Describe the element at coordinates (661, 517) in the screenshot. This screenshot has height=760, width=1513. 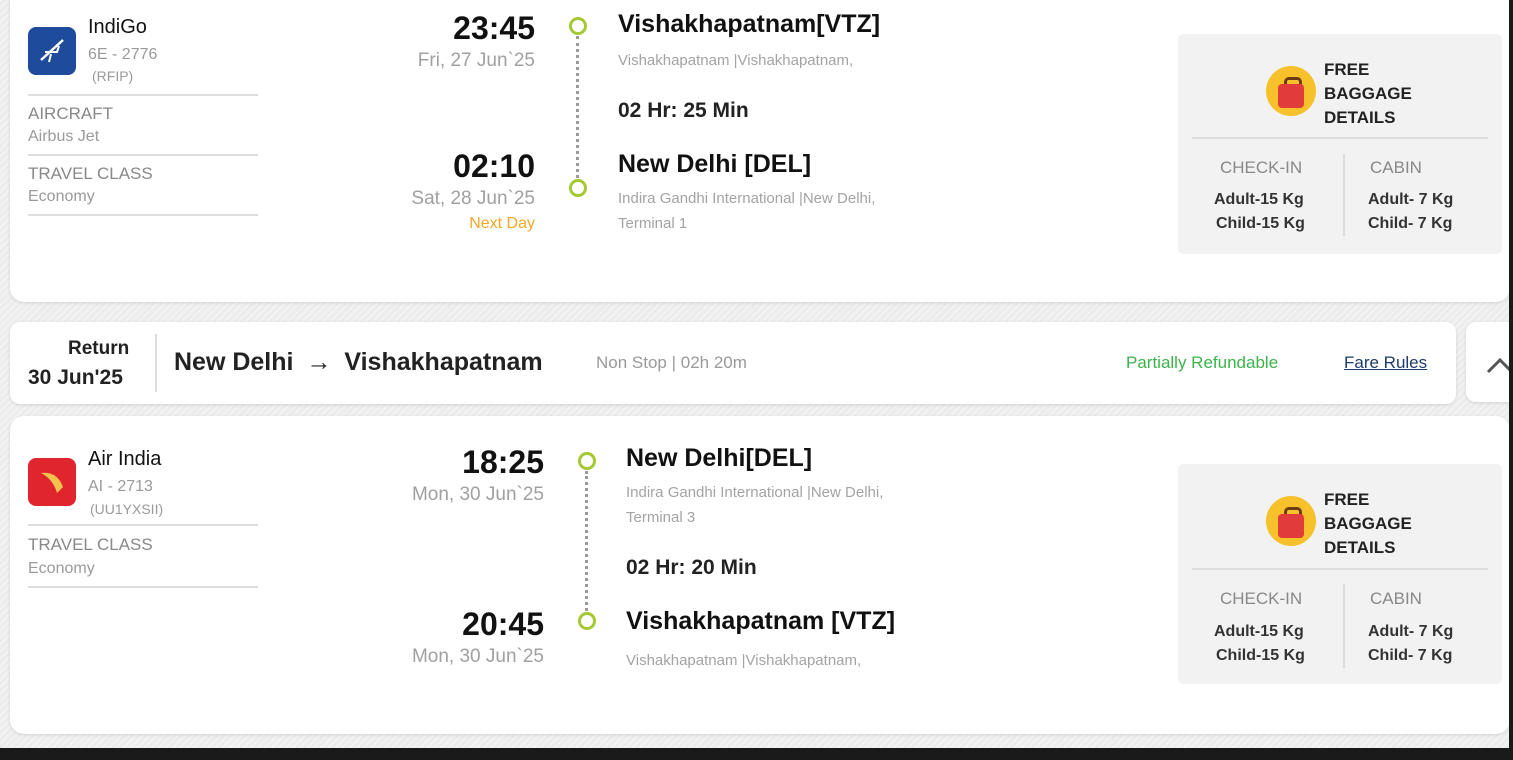
I see `departure-terminal: Terminal 3` at that location.